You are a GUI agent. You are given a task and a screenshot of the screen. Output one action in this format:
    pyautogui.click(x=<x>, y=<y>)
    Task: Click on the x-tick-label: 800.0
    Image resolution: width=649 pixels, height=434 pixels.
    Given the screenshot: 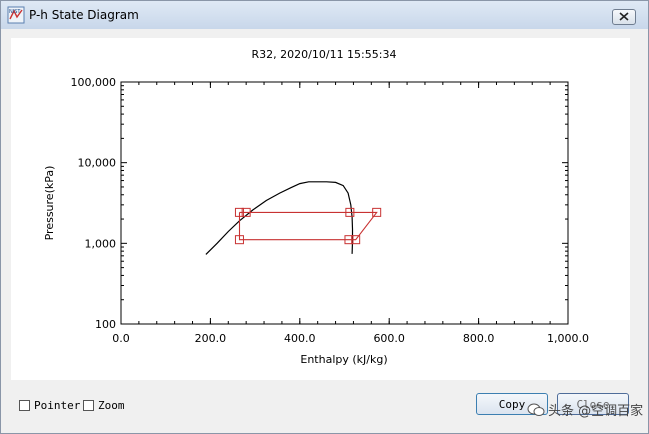 What is the action you would take?
    pyautogui.click(x=479, y=338)
    